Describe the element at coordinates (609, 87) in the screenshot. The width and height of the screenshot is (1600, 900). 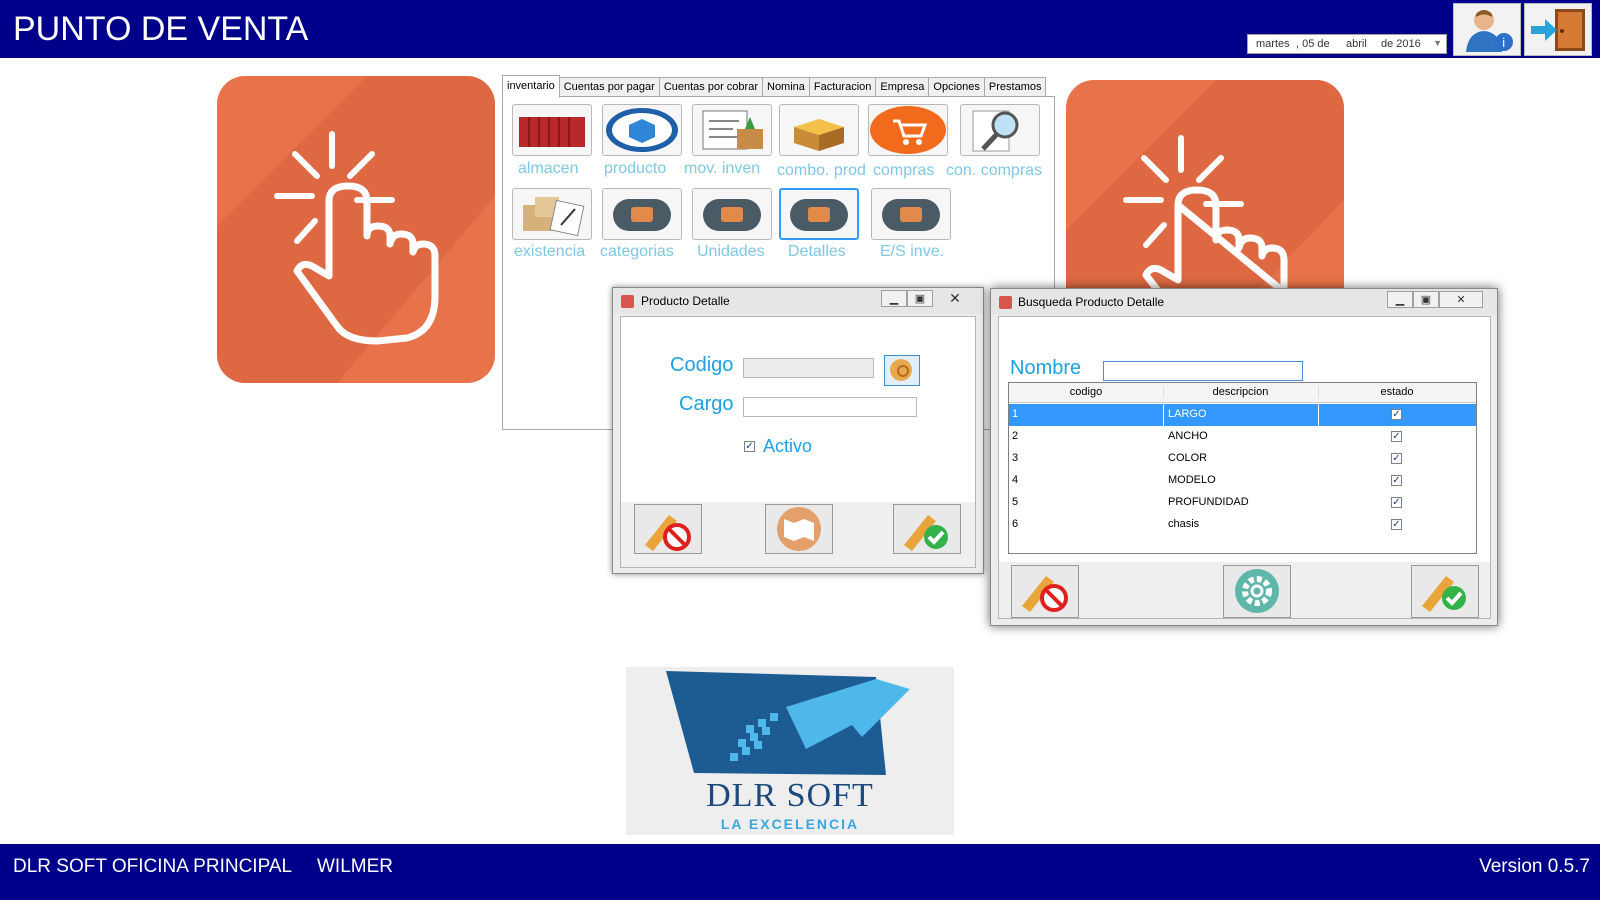
I see `tab-cuentas-por-pagar: Cuentas por pagar` at that location.